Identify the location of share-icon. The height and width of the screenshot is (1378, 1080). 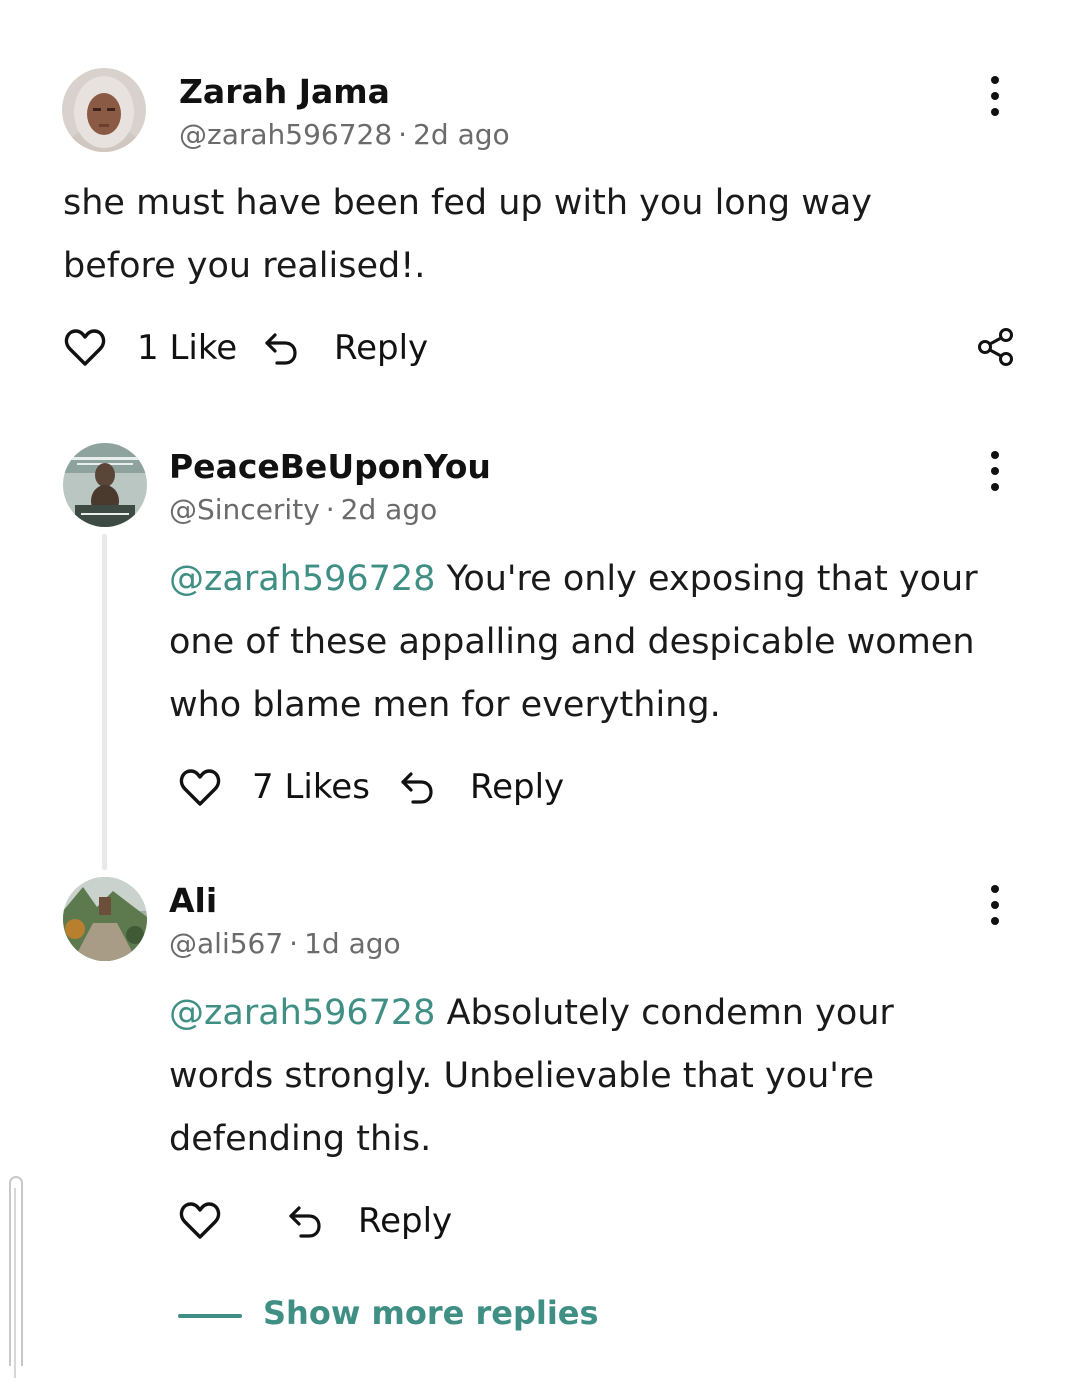
(996, 349).